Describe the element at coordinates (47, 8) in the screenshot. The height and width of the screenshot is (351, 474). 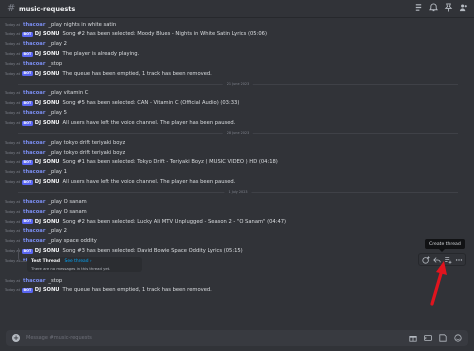
I see `channel-name: music-requests` at that location.